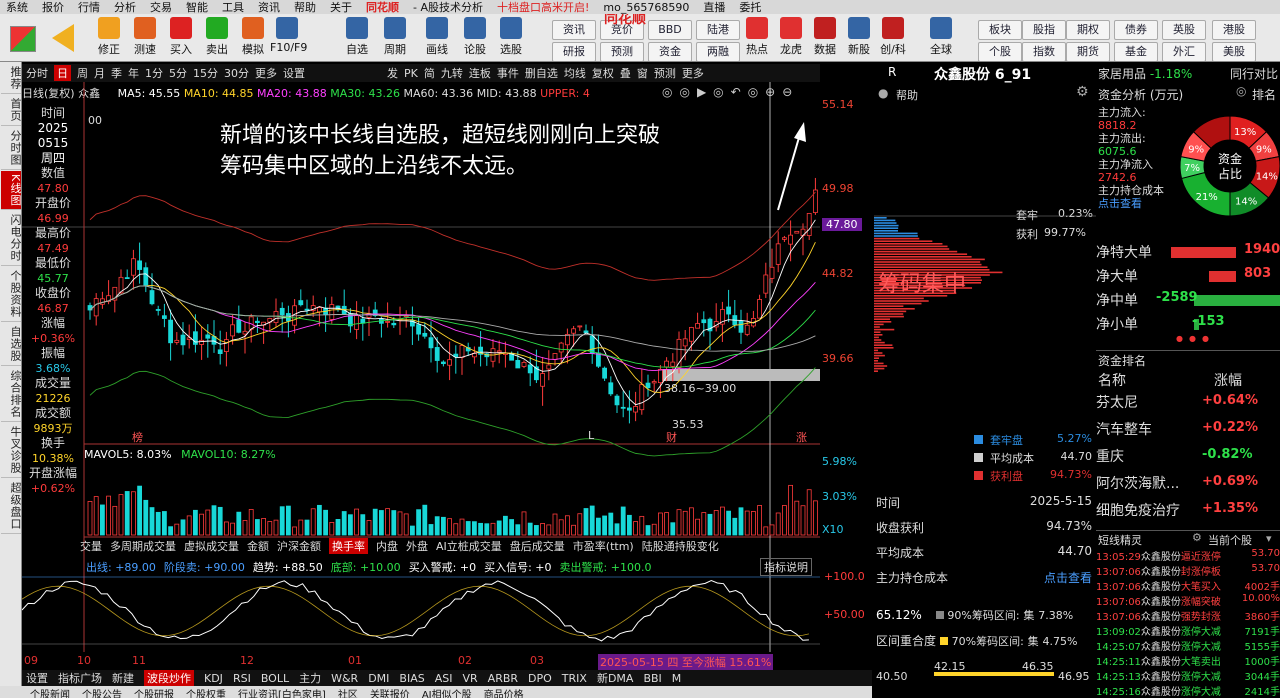 The image size is (1280, 698). Describe the element at coordinates (677, 678) in the screenshot. I see `indicator-button: M` at that location.